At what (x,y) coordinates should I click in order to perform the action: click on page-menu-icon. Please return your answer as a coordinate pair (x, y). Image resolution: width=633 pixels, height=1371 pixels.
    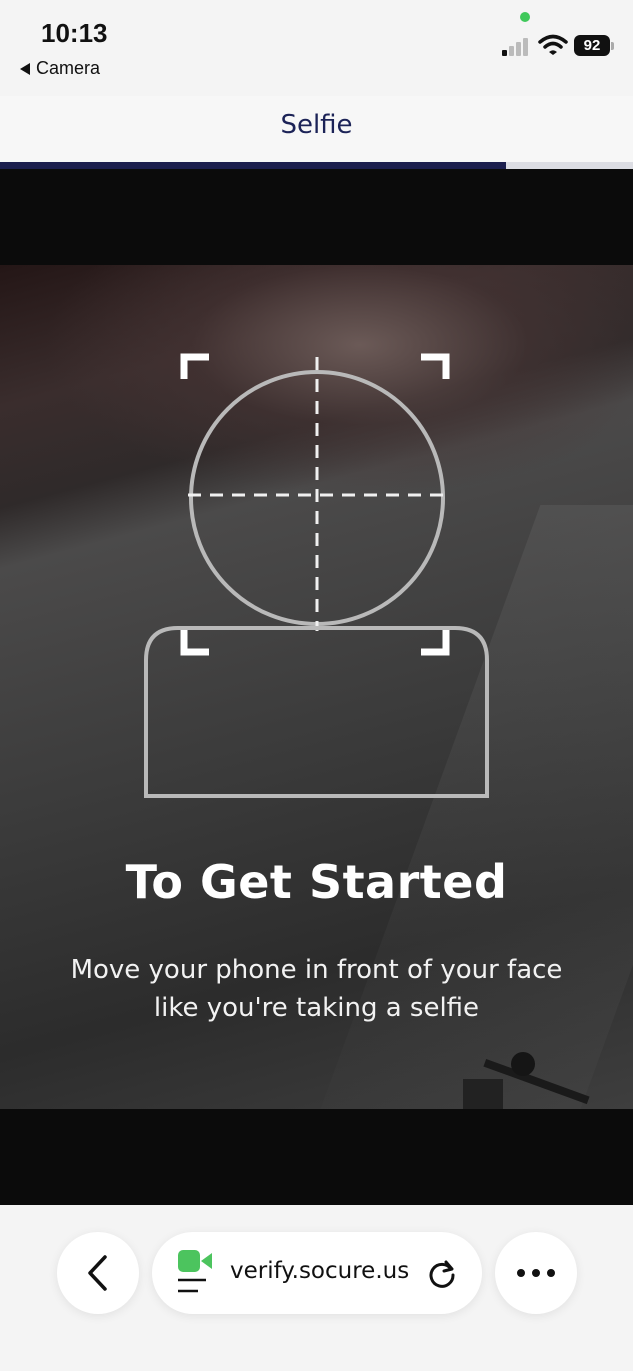
    Looking at the image, I should click on (193, 1286).